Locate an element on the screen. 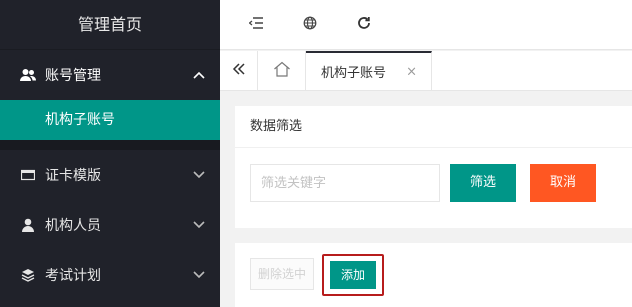 This screenshot has width=632, height=307. website-button is located at coordinates (310, 25).